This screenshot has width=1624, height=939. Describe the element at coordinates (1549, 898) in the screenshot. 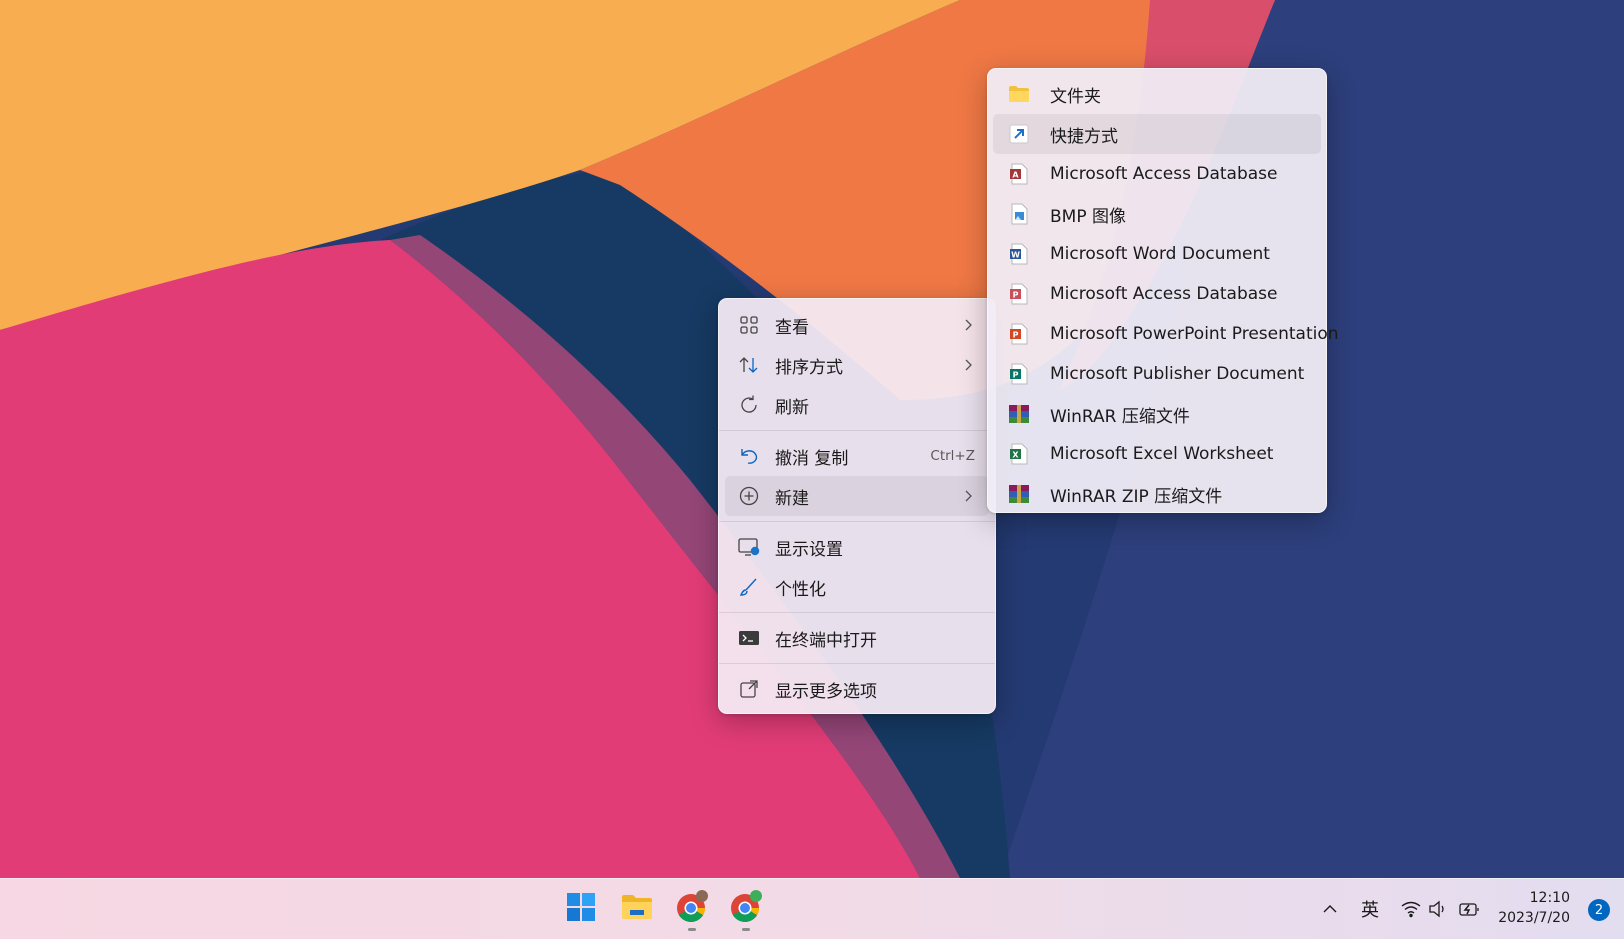

I see `clock-time: 12:10` at that location.